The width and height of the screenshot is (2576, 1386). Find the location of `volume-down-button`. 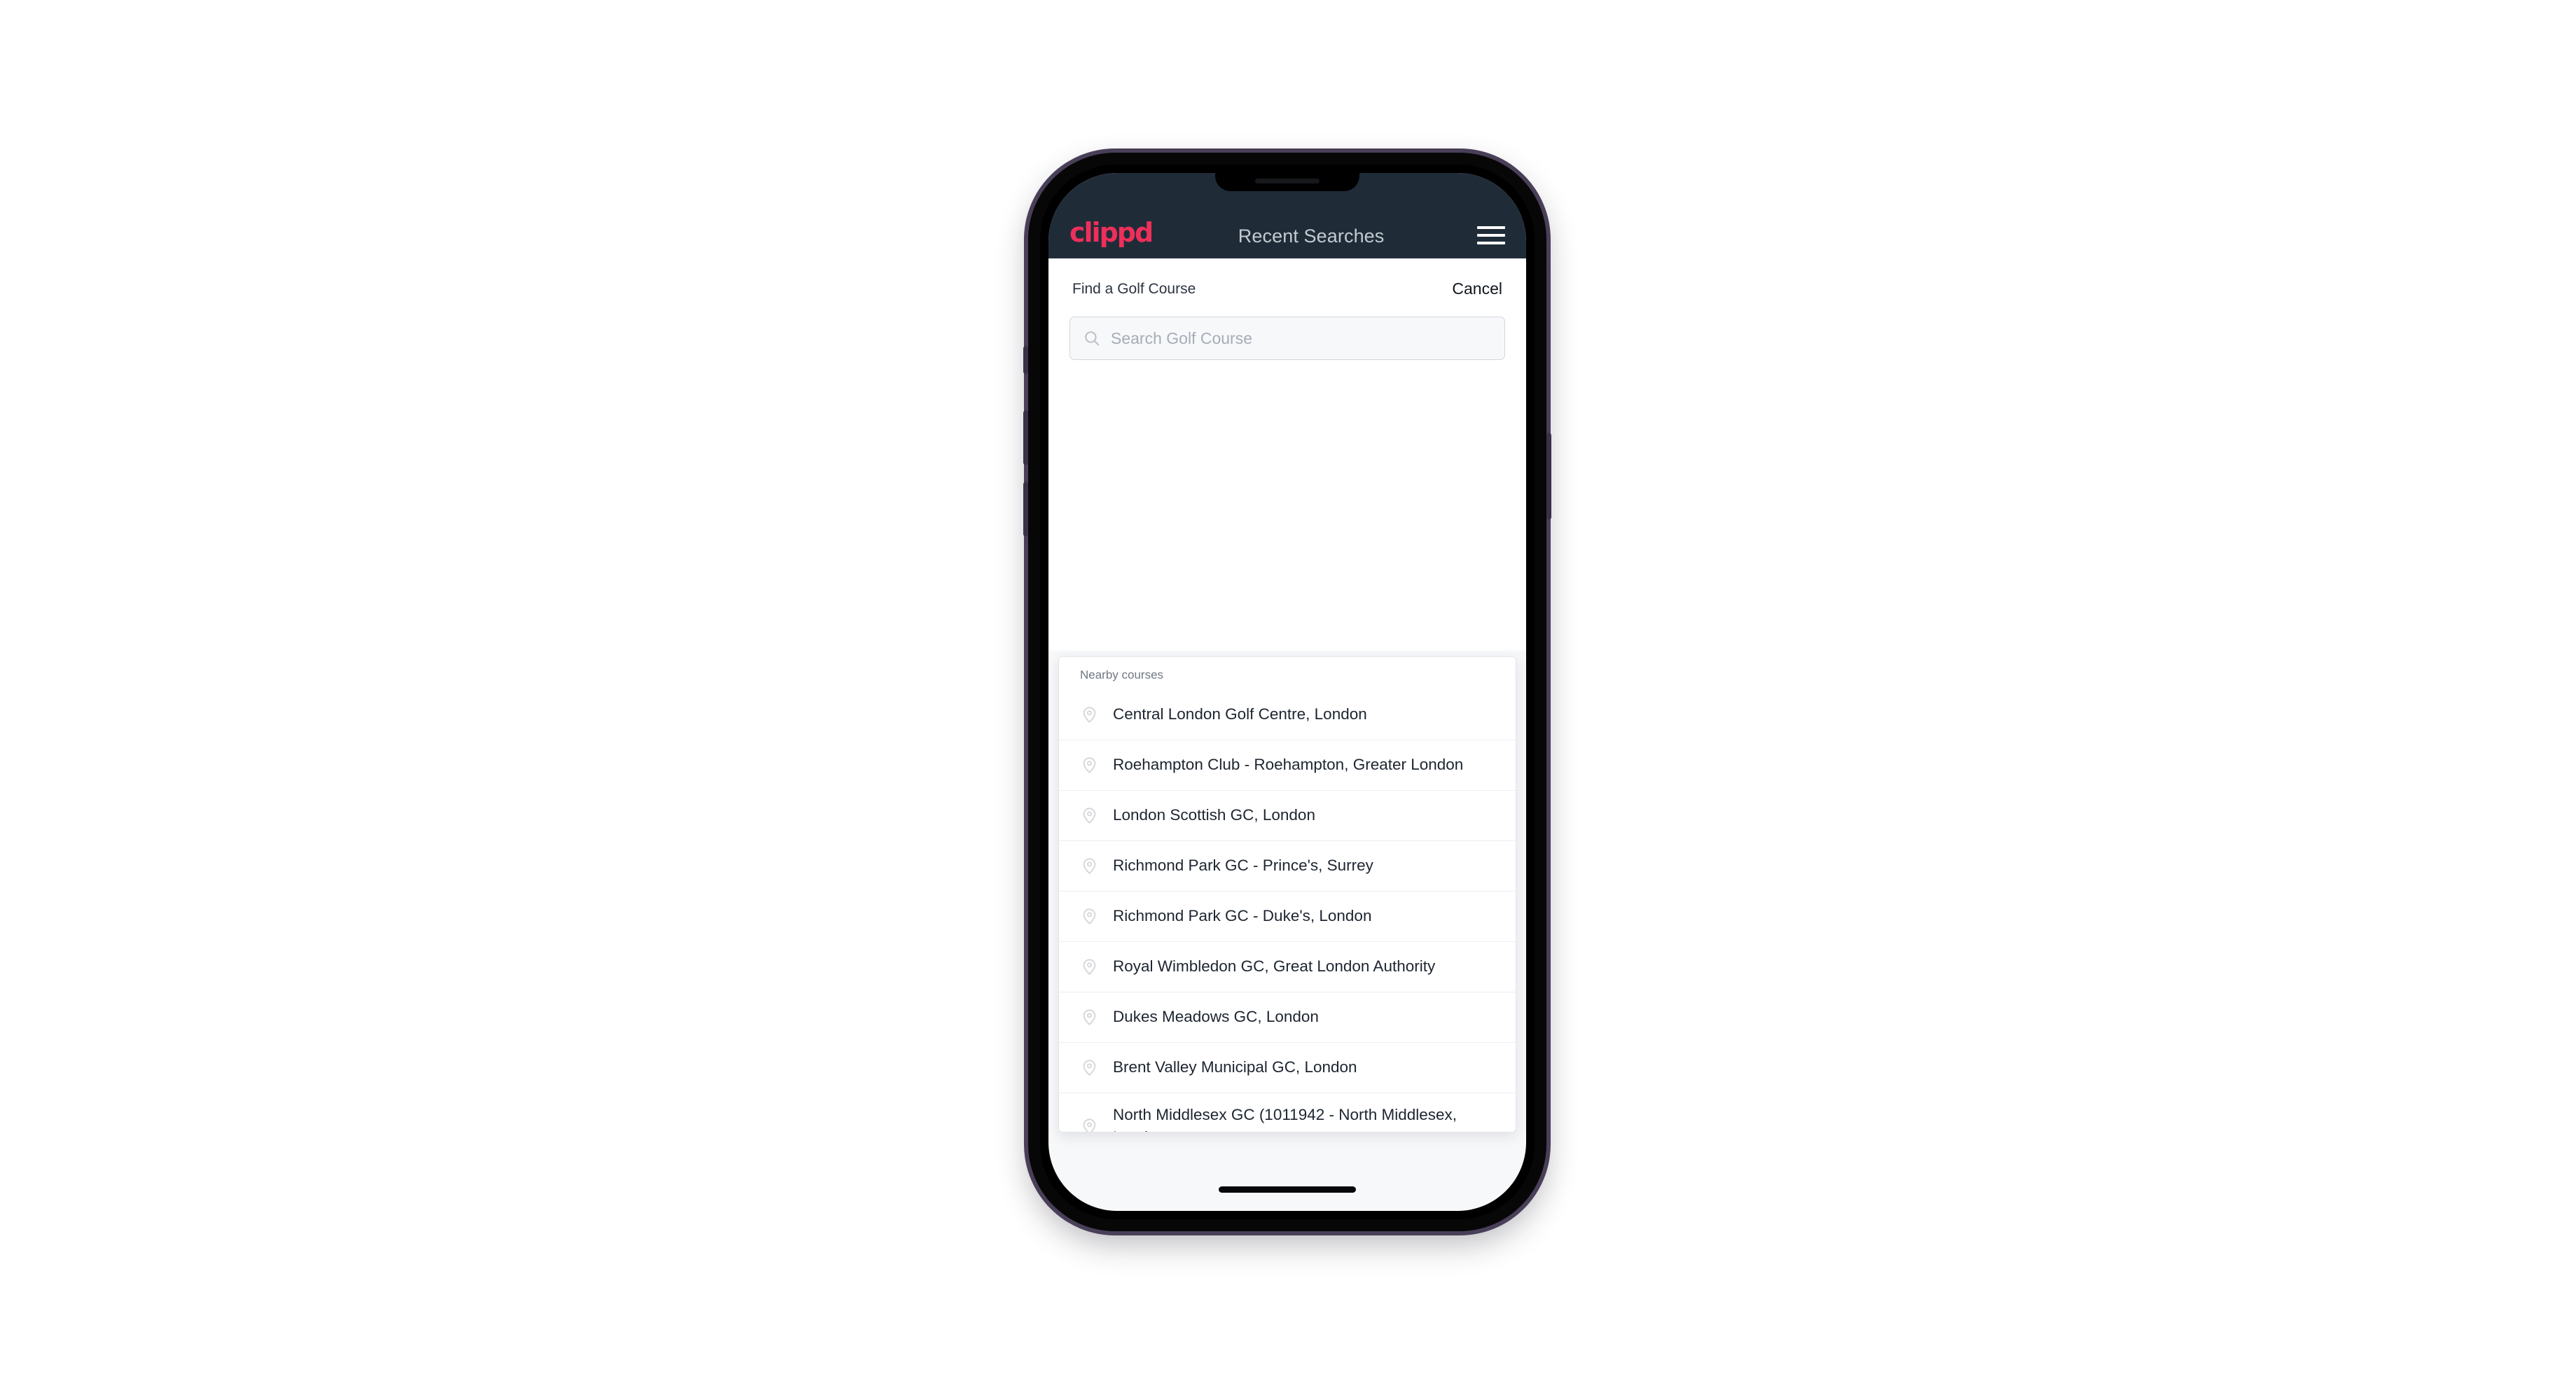

volume-down-button is located at coordinates (1026, 509).